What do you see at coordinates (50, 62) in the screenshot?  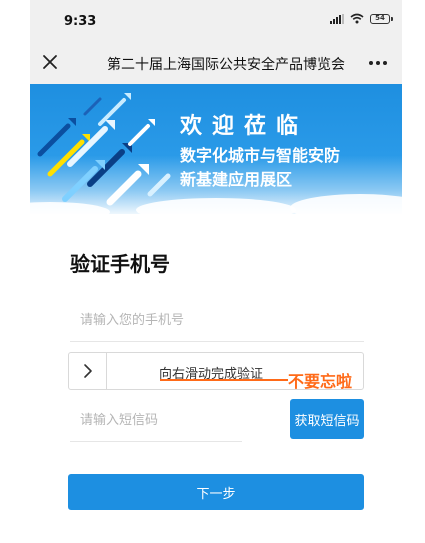 I see `close-icon` at bounding box center [50, 62].